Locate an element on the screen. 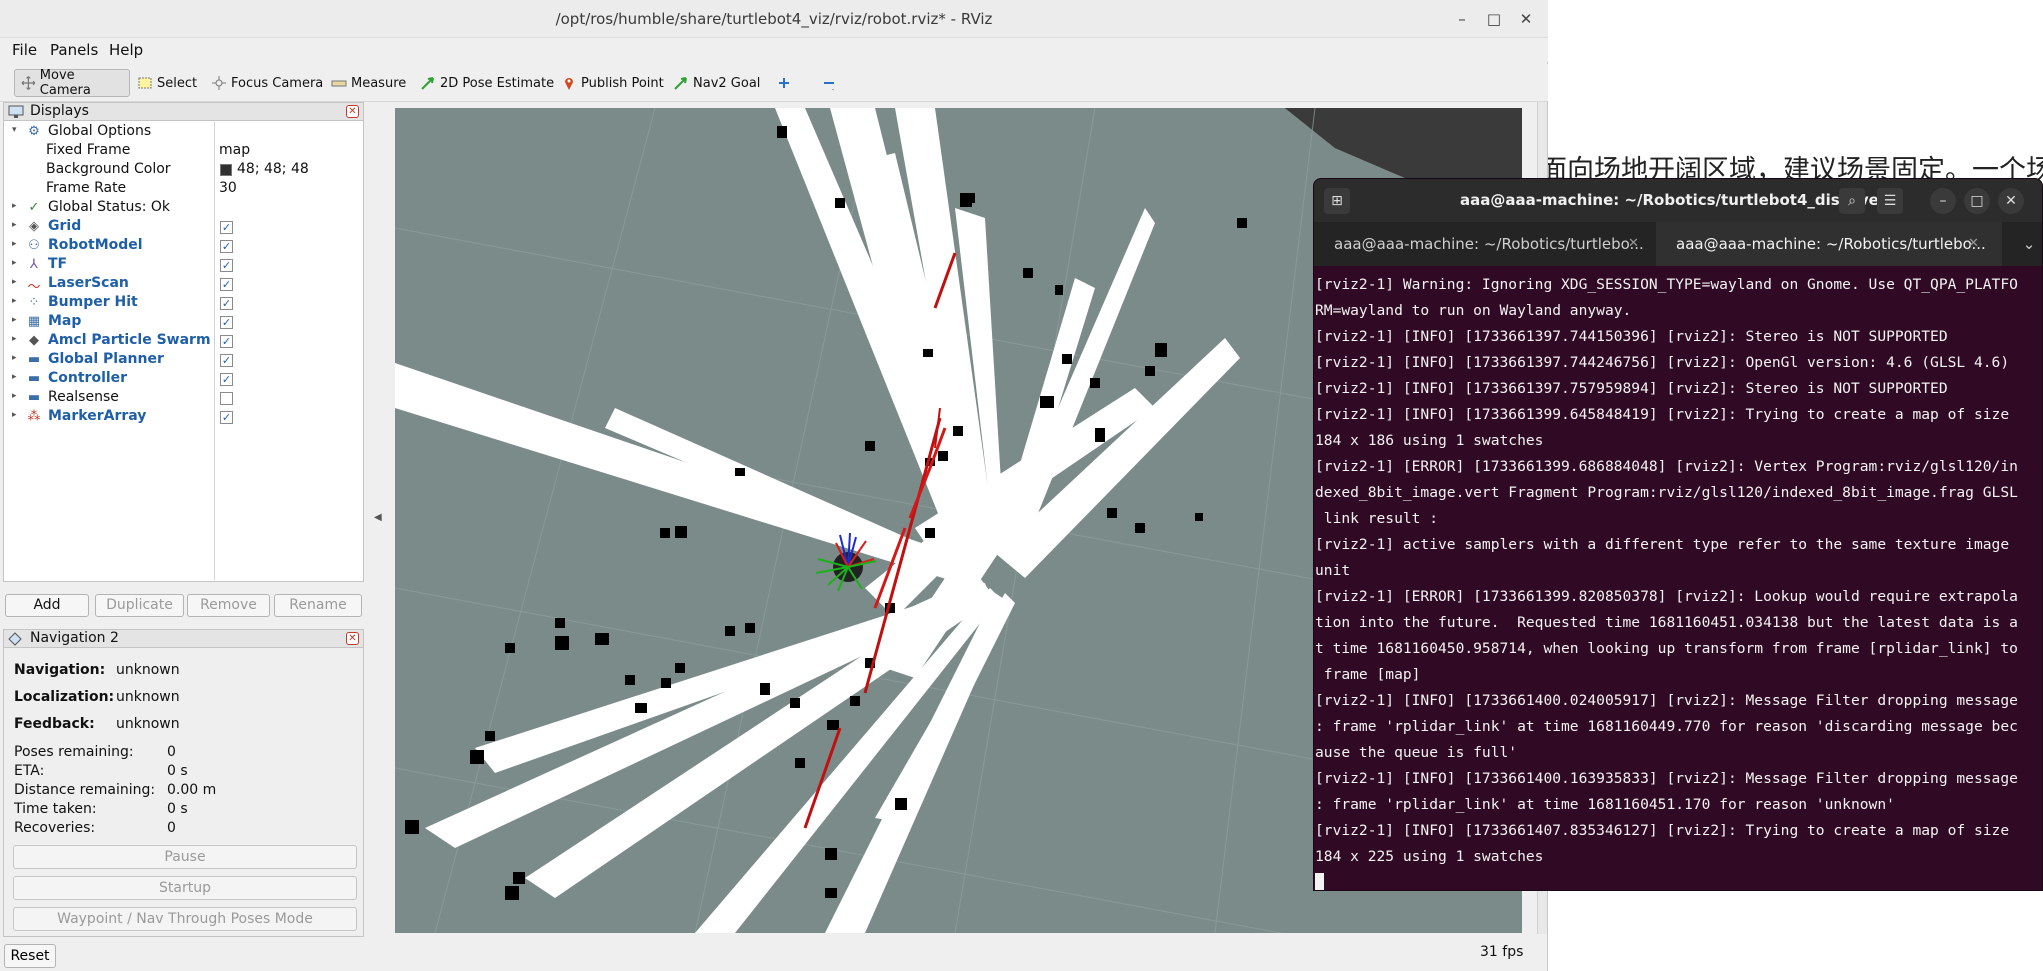  rename-display-button: Rename is located at coordinates (318, 605).